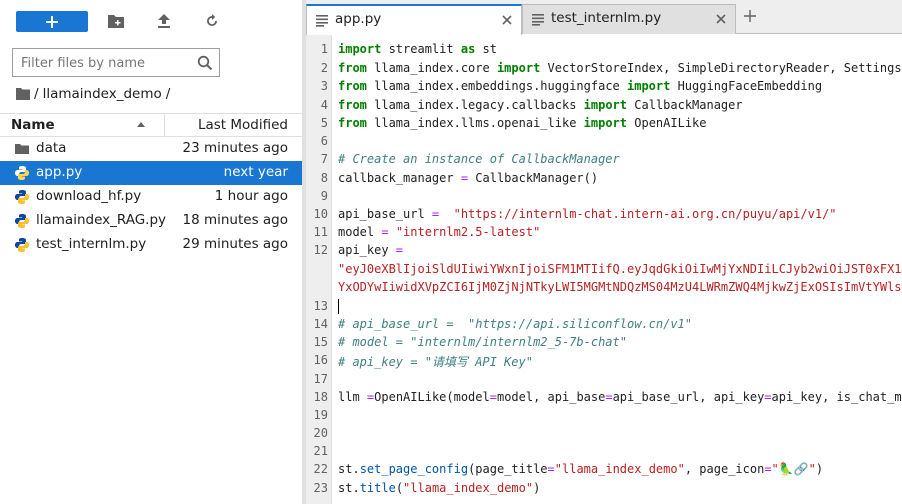 Image resolution: width=902 pixels, height=504 pixels. I want to click on add-tab-button, so click(750, 16).